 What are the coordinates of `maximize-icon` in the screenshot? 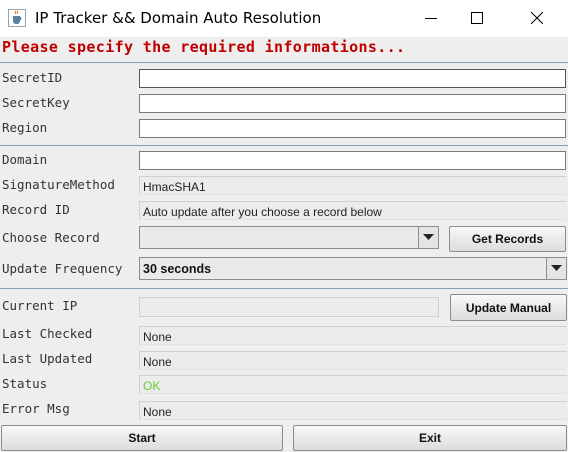 It's located at (477, 18).